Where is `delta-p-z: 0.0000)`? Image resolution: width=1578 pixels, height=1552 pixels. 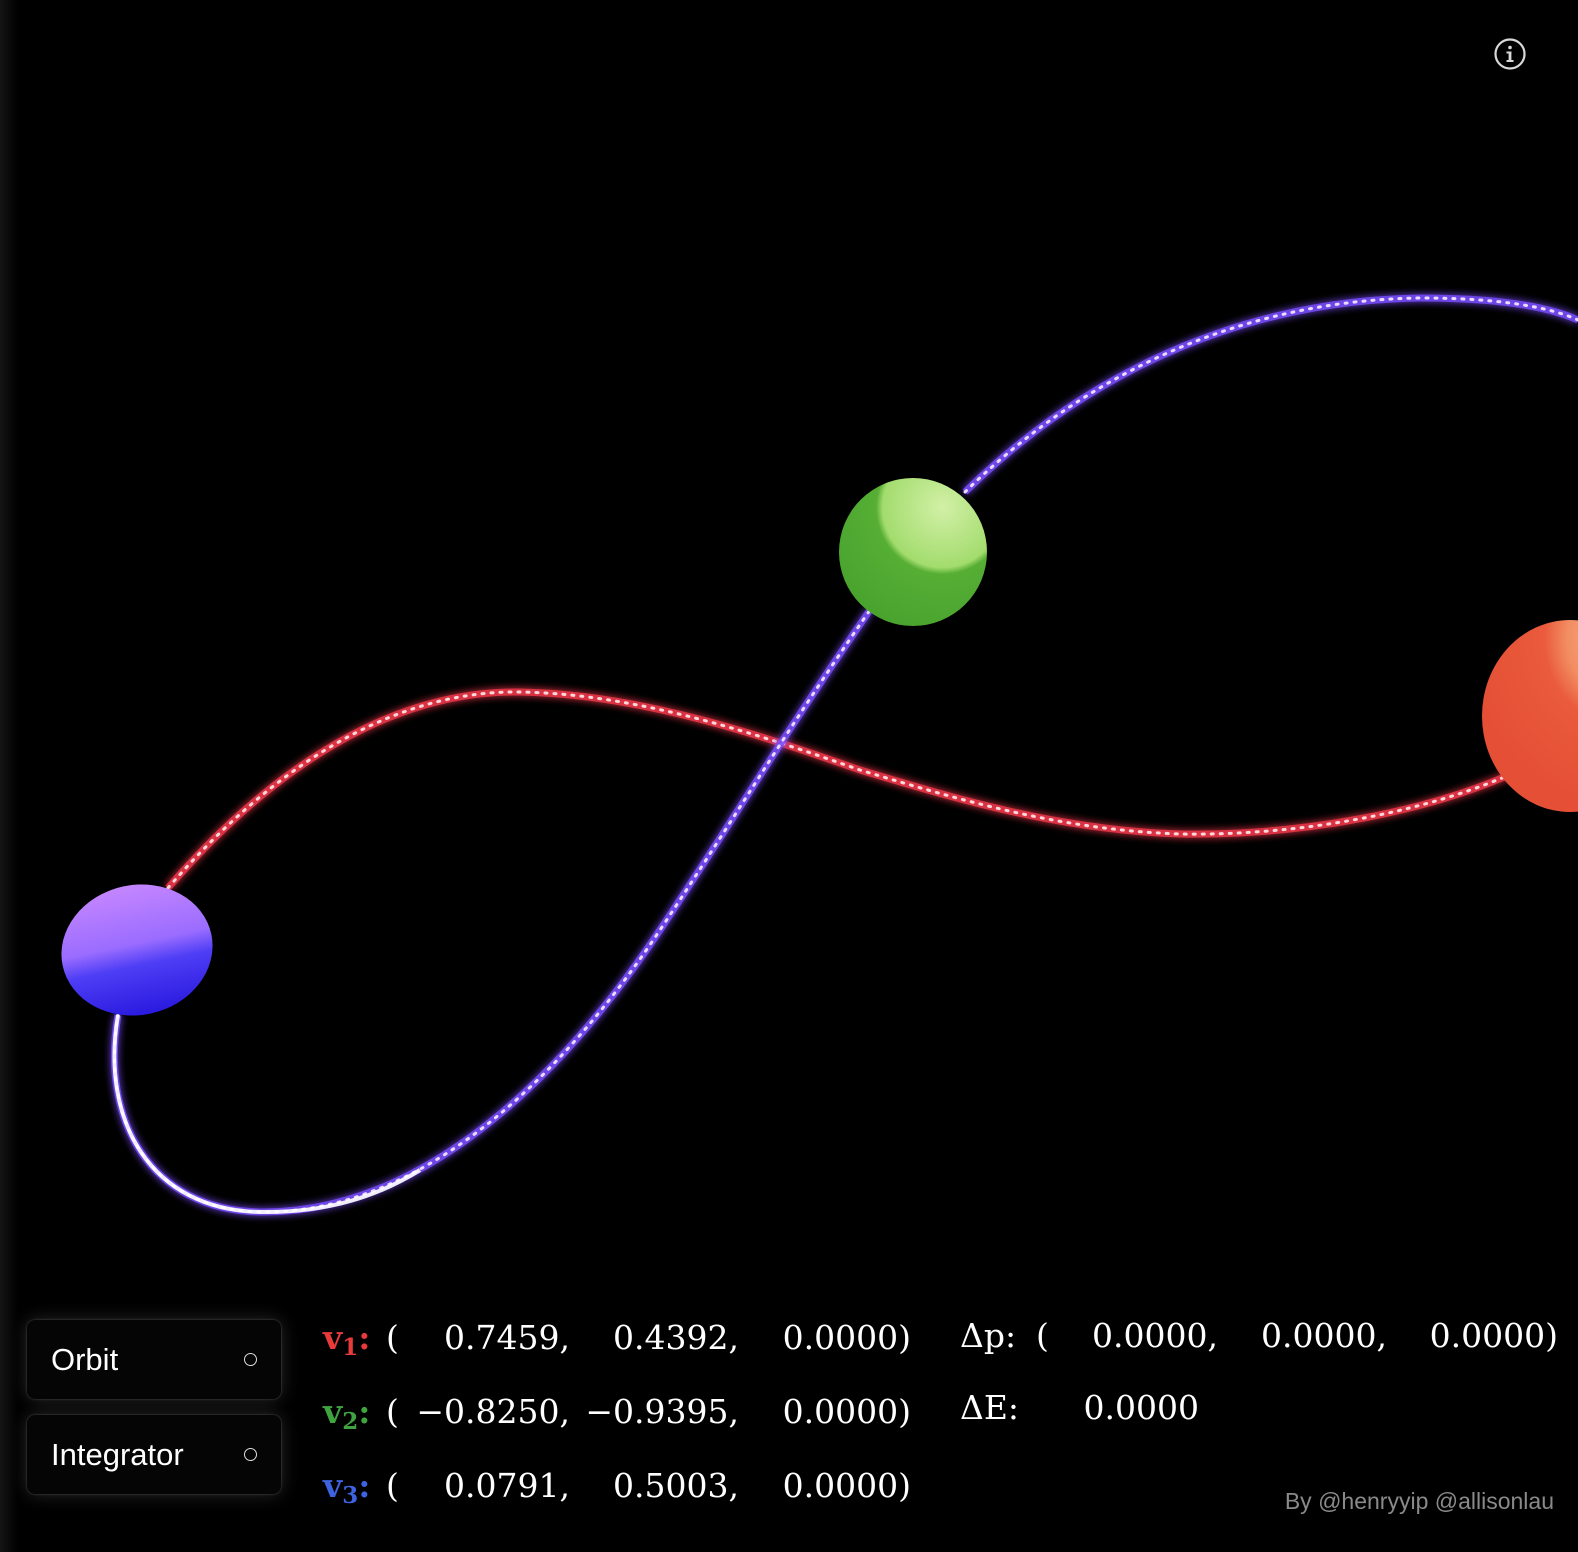
delta-p-z: 0.0000) is located at coordinates (1493, 1335).